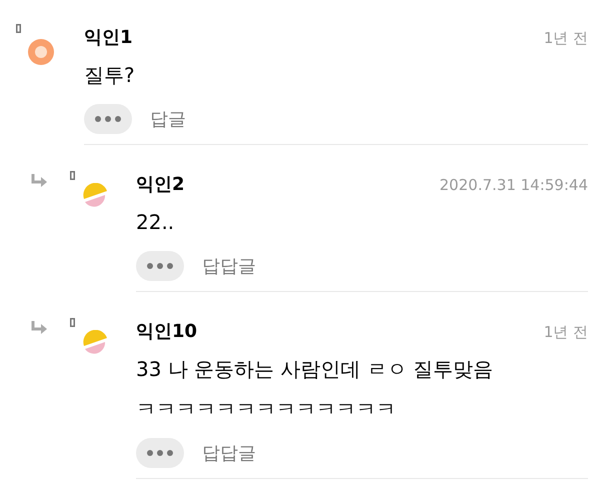 The height and width of the screenshot is (493, 592). Describe the element at coordinates (167, 332) in the screenshot. I see `author-name: 익인10` at that location.